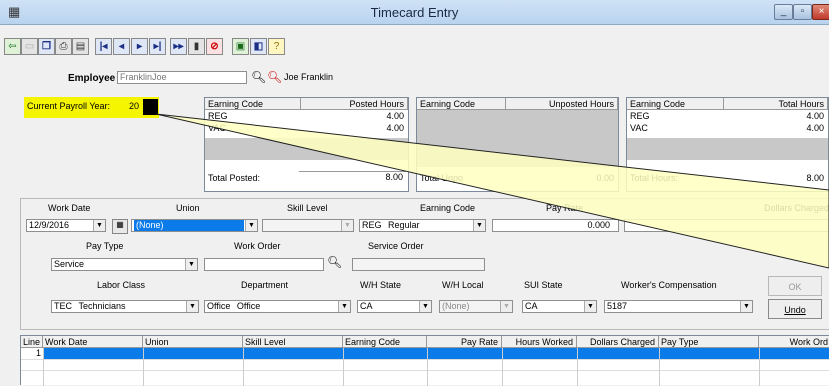 Image resolution: width=829 pixels, height=386 pixels. What do you see at coordinates (476, 306) in the screenshot?
I see `wh-local-dropdown: (None) ▼` at bounding box center [476, 306].